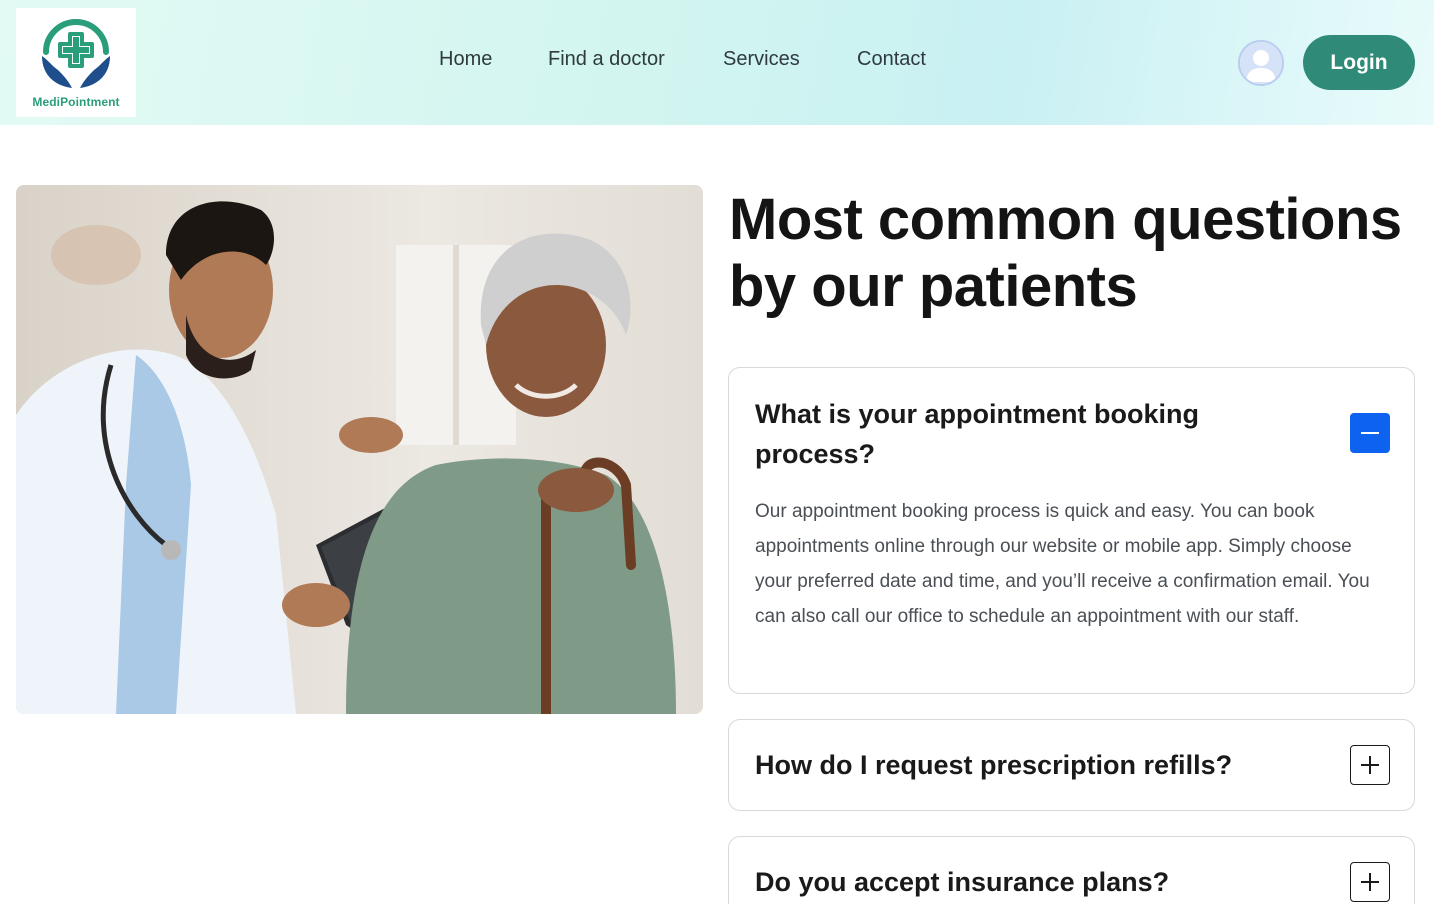 The width and height of the screenshot is (1434, 904). Describe the element at coordinates (1045, 765) in the screenshot. I see `faq-question: How do I request prescription refills?` at that location.